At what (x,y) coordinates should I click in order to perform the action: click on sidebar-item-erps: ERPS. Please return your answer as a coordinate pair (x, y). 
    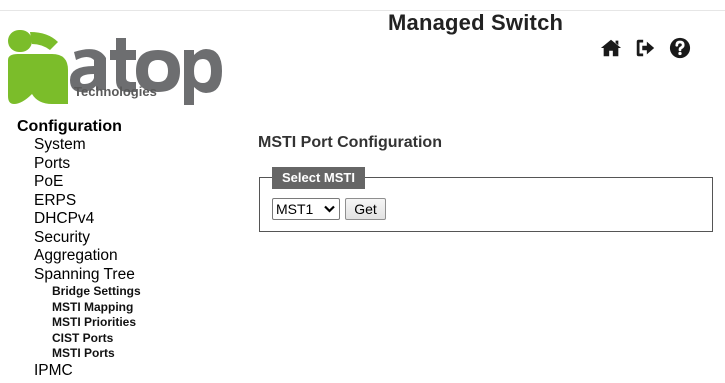
    Looking at the image, I should click on (125, 201).